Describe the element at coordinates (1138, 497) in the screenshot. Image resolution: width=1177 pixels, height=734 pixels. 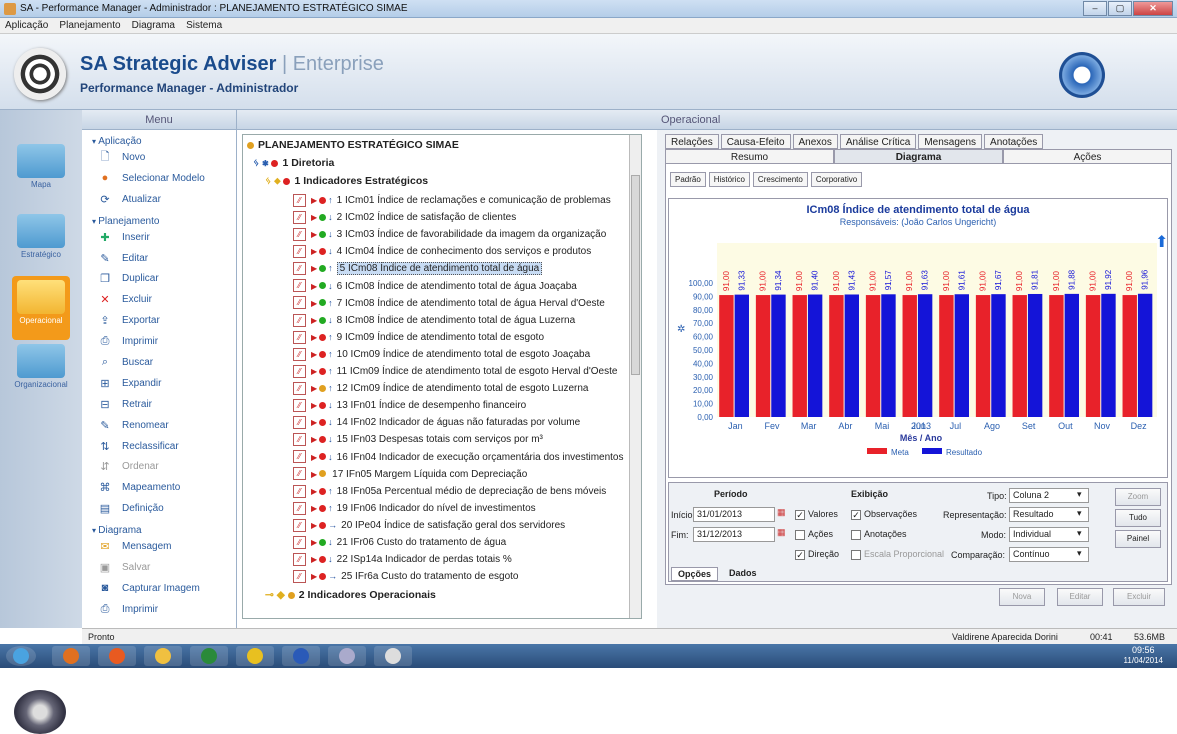
I see `zoom-button: Zoom` at that location.